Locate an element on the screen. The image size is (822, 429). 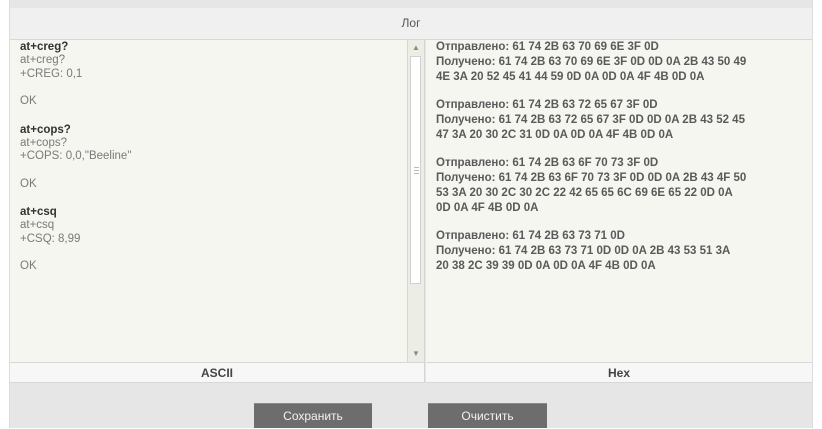
ascii-line: at+cops? is located at coordinates (43, 142).